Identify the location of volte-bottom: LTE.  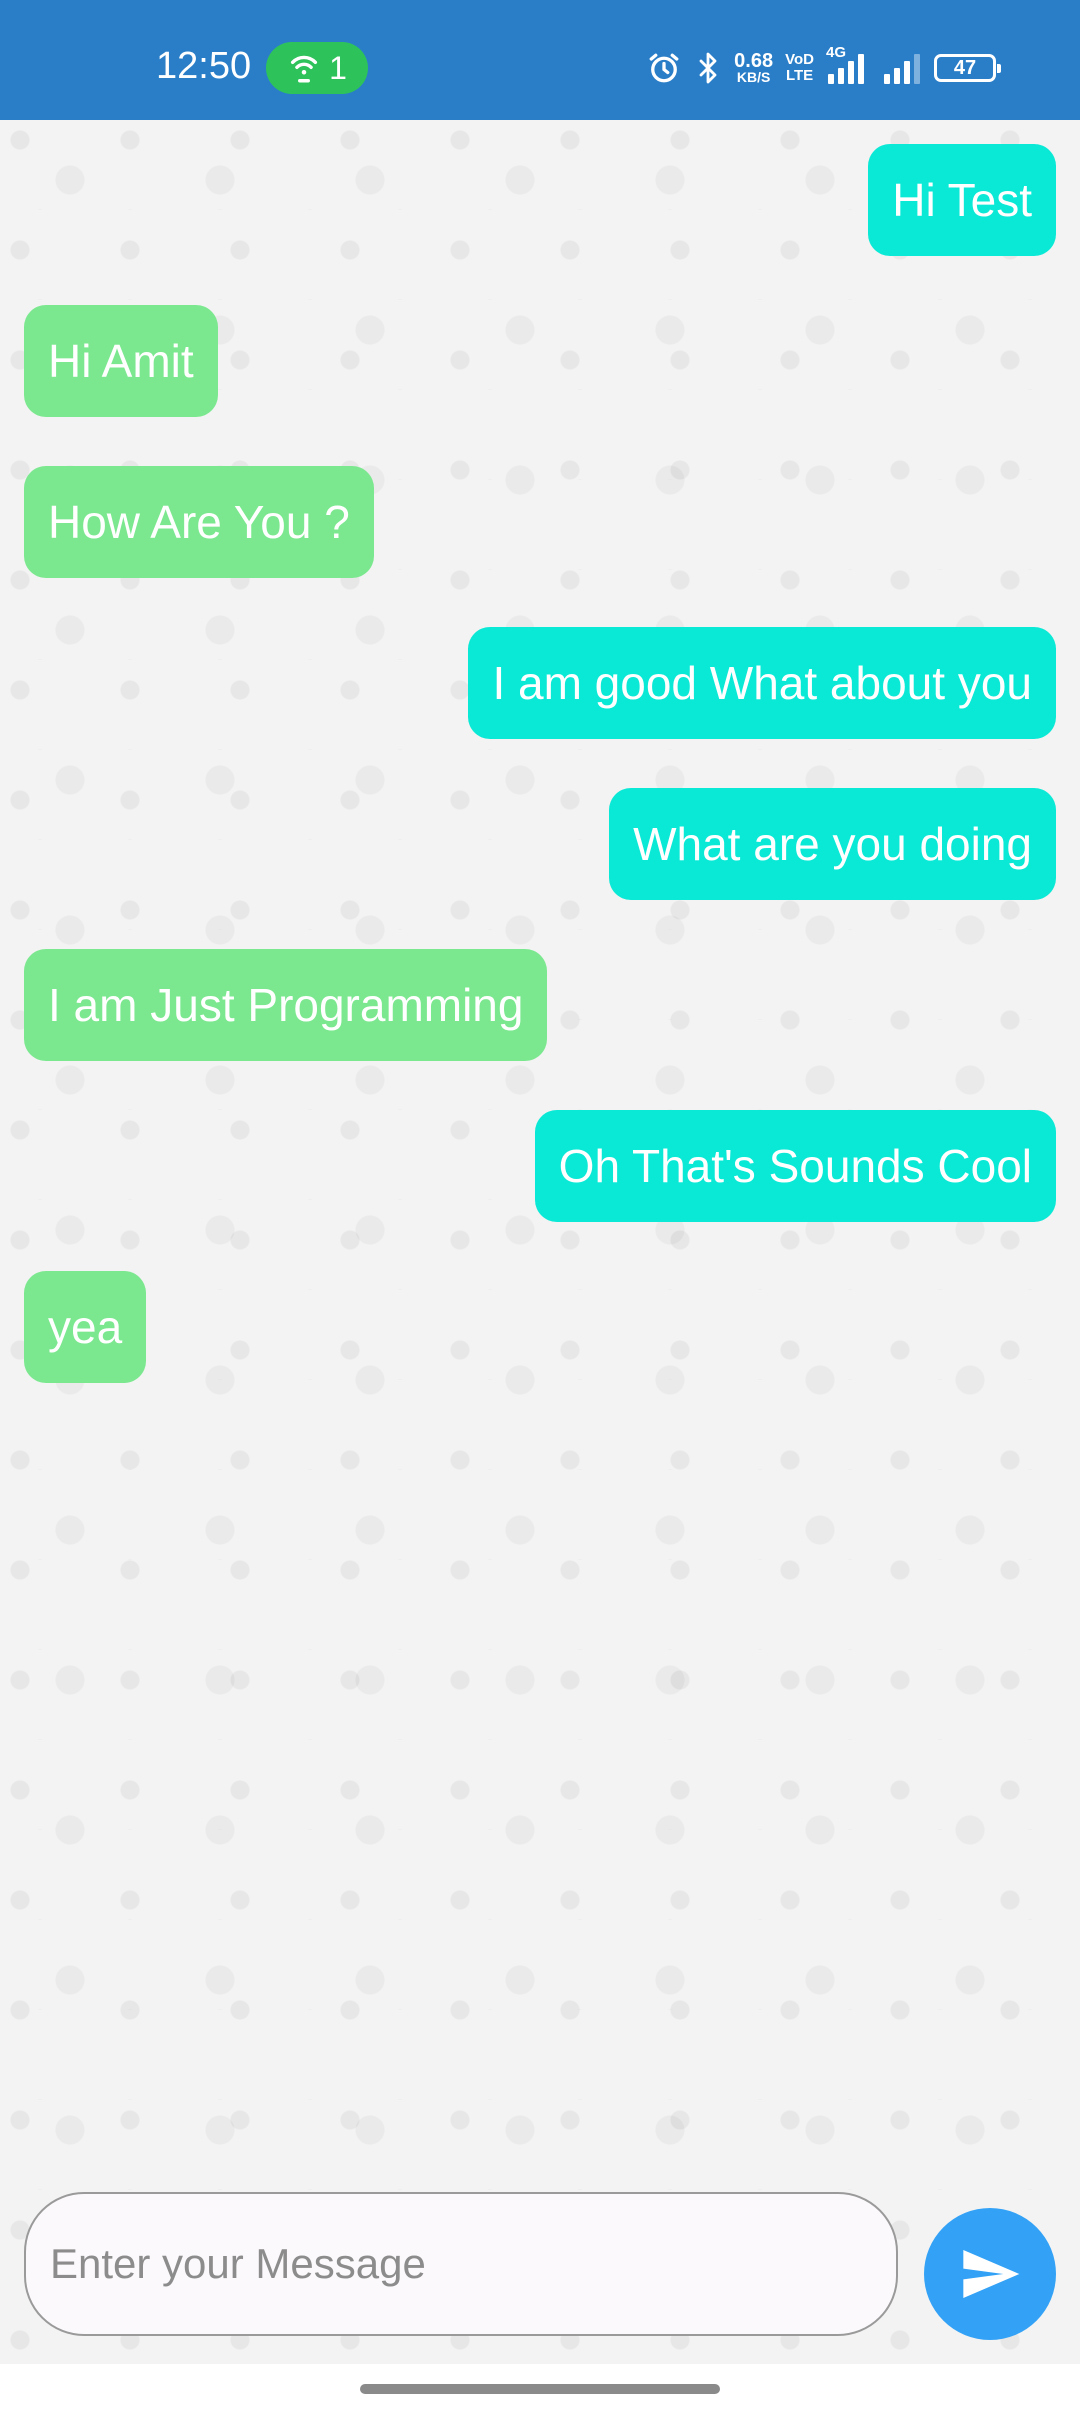
(799, 75).